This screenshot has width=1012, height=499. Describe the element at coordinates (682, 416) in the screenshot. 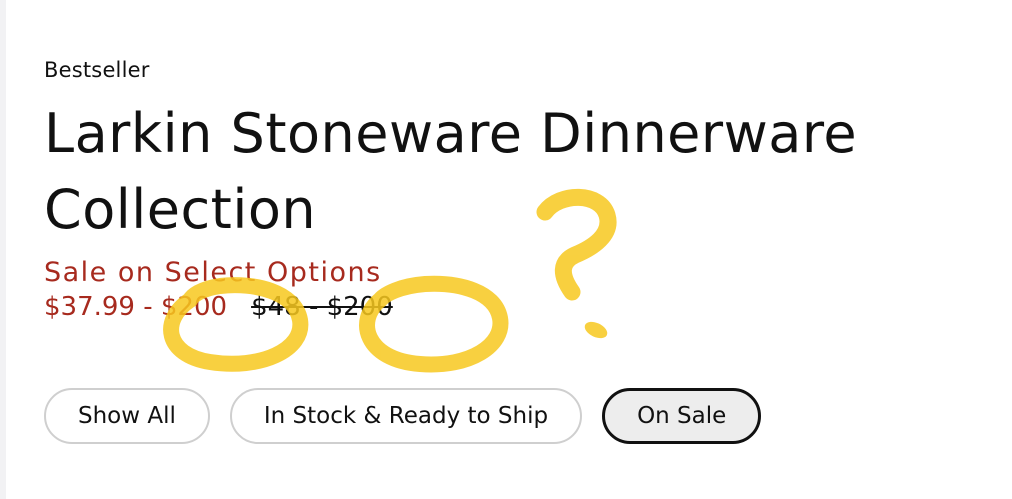

I see `filter-on-sale-button: On Sale` at that location.